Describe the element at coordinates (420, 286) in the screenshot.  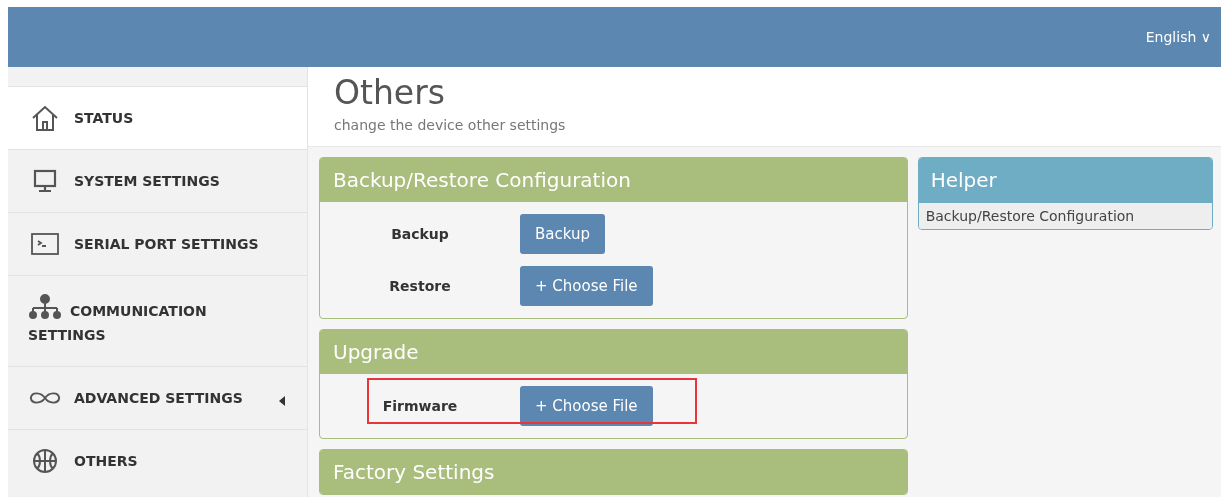
I see `field-label: Restore` at that location.